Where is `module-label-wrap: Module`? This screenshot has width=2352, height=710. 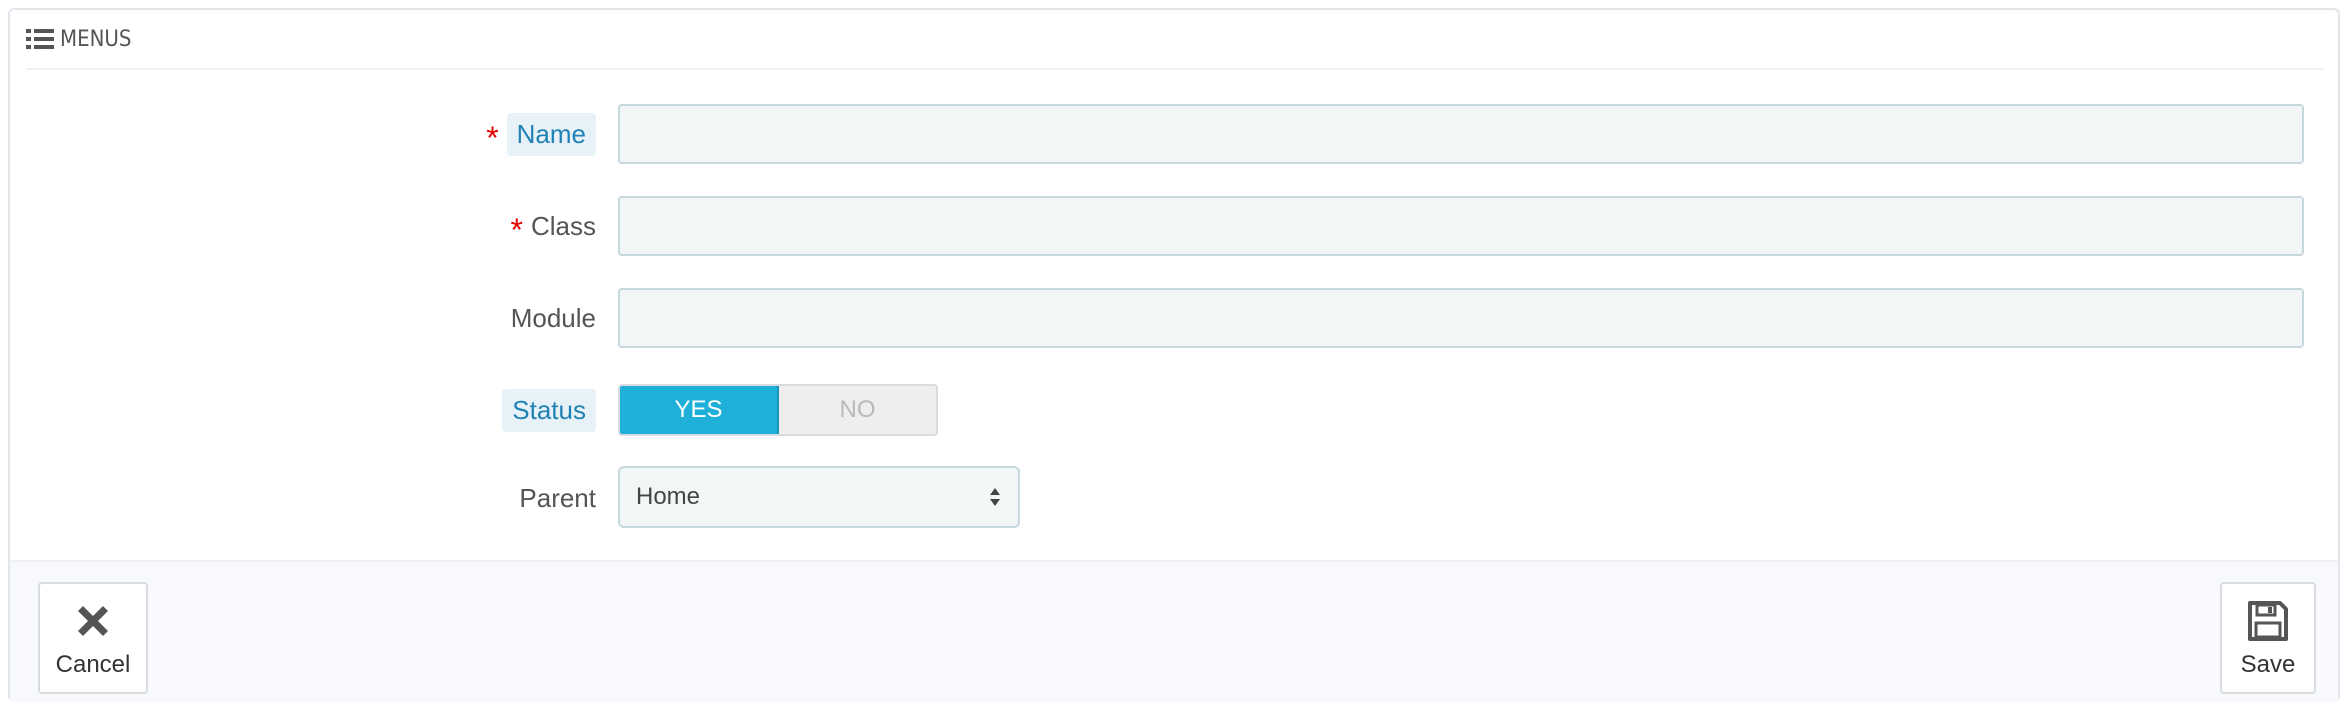
module-label-wrap: Module is located at coordinates (553, 318).